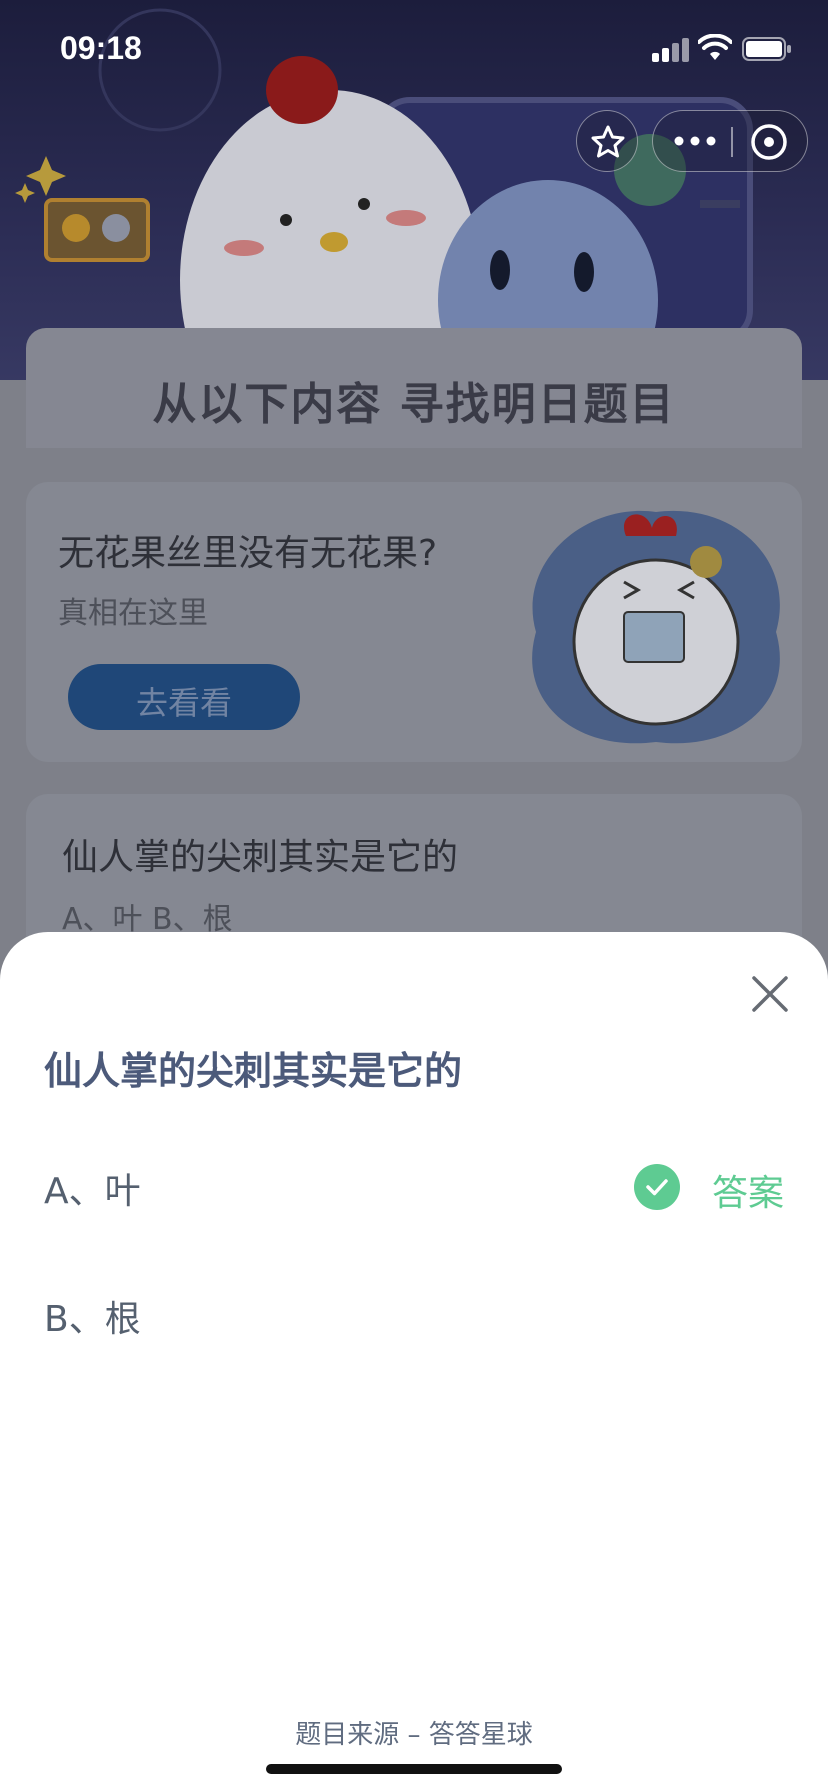 Image resolution: width=828 pixels, height=1792 pixels. I want to click on section-header: 从以下内容 寻找明日题目, so click(414, 388).